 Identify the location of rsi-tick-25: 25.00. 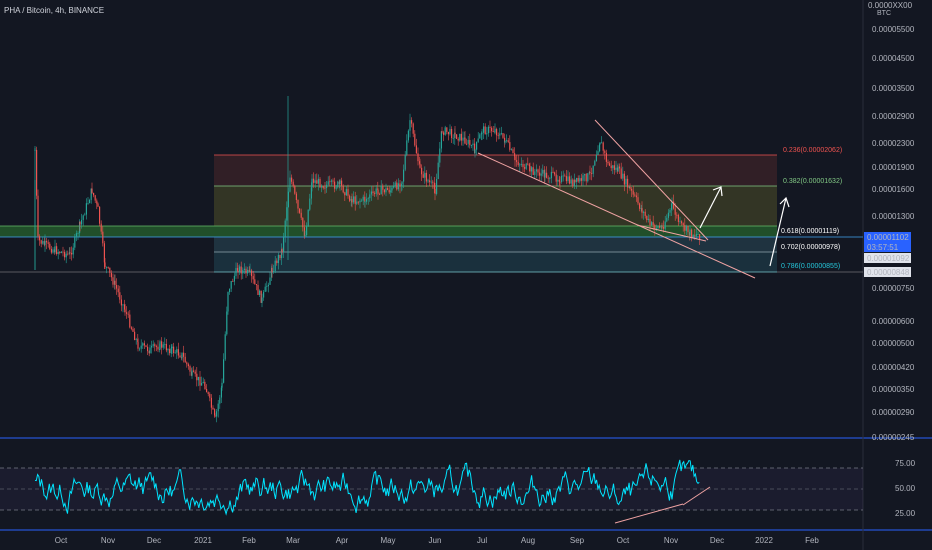
(905, 513).